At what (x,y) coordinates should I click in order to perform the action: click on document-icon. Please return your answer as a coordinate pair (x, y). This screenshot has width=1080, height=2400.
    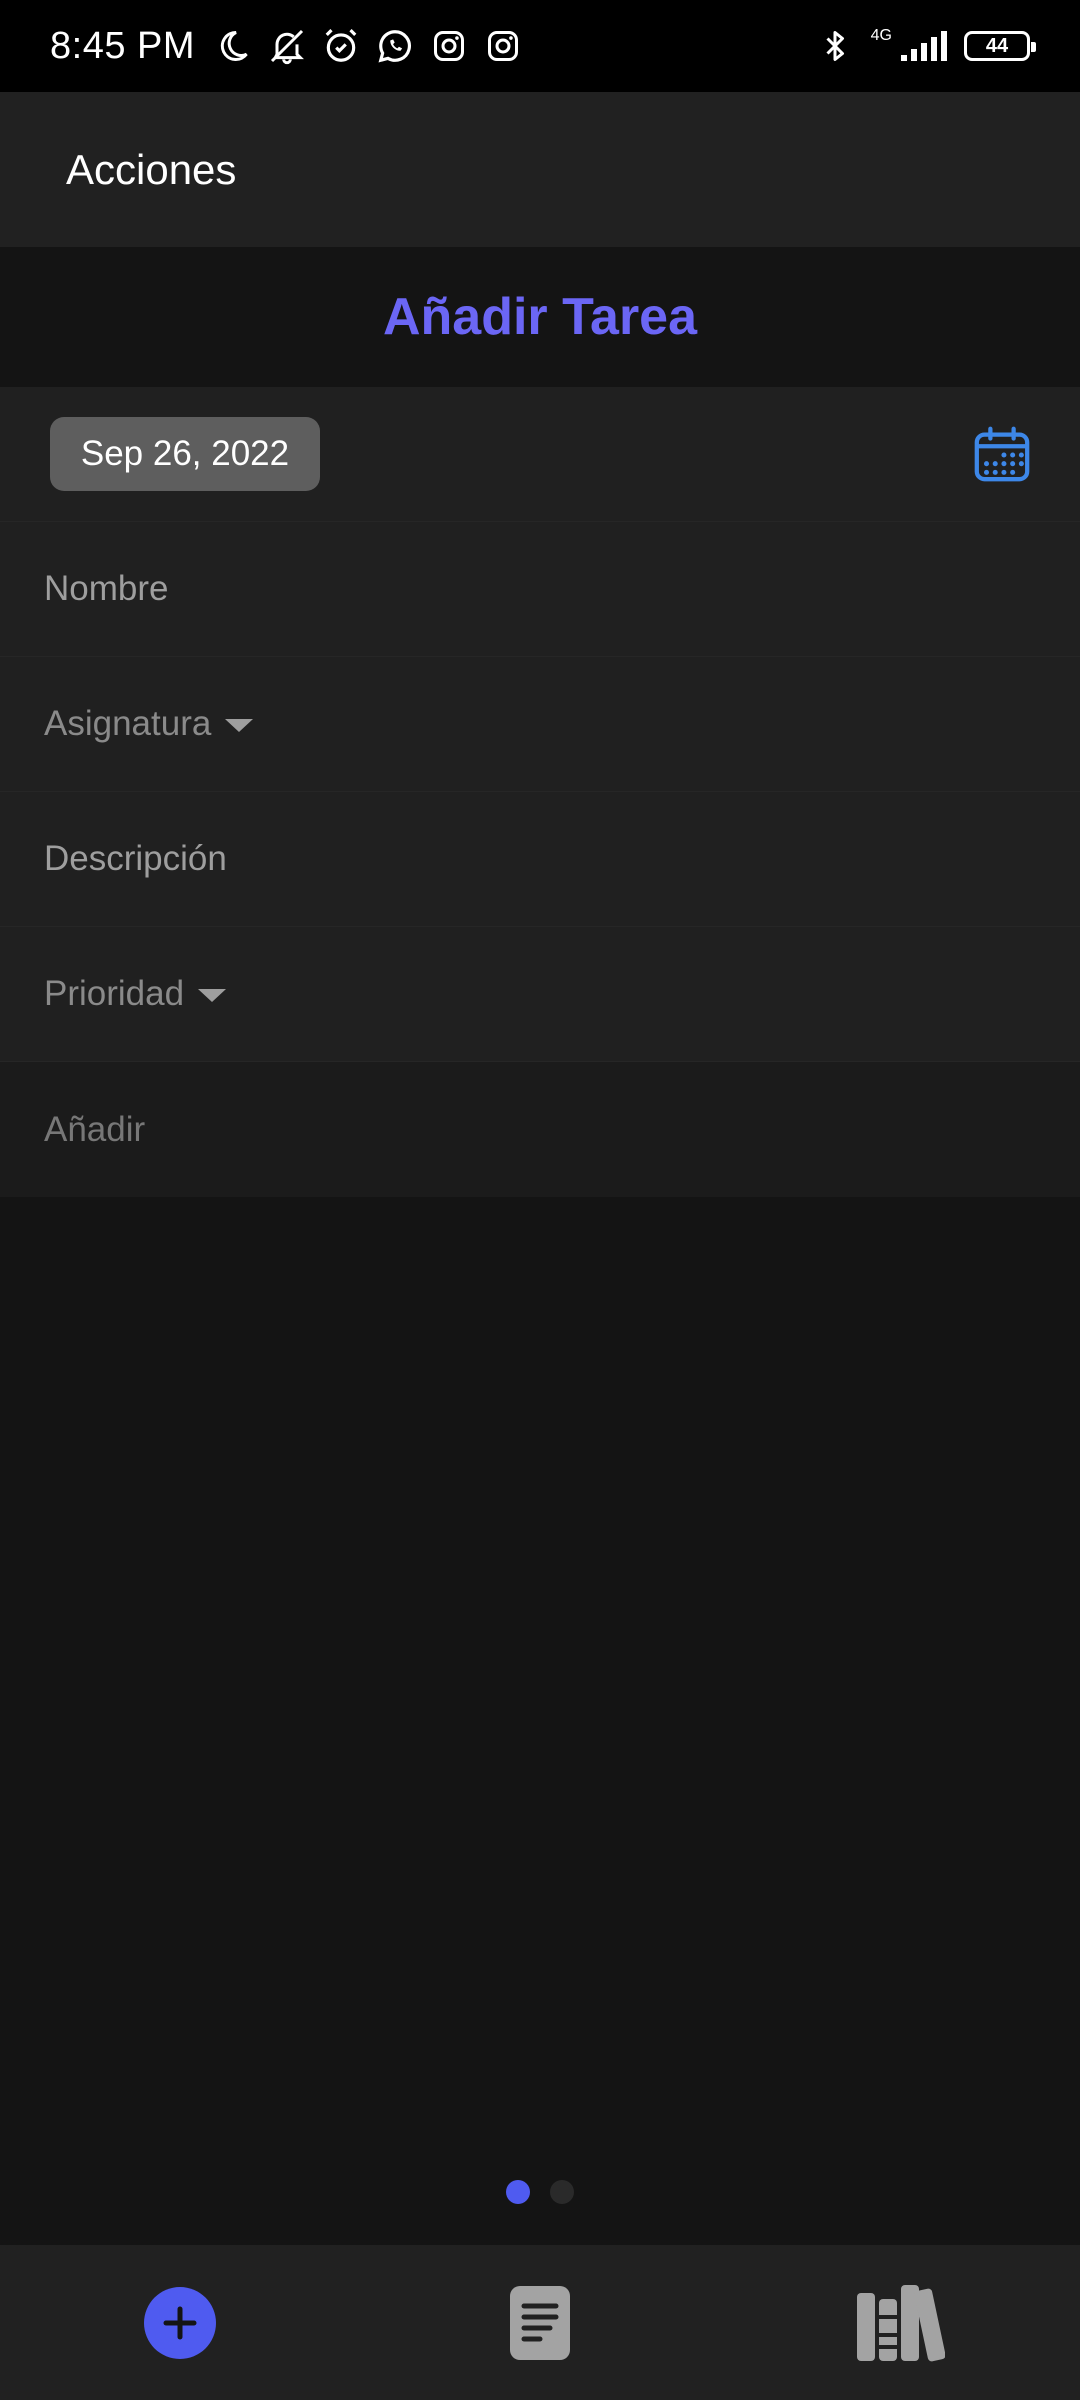
    Looking at the image, I should click on (540, 2322).